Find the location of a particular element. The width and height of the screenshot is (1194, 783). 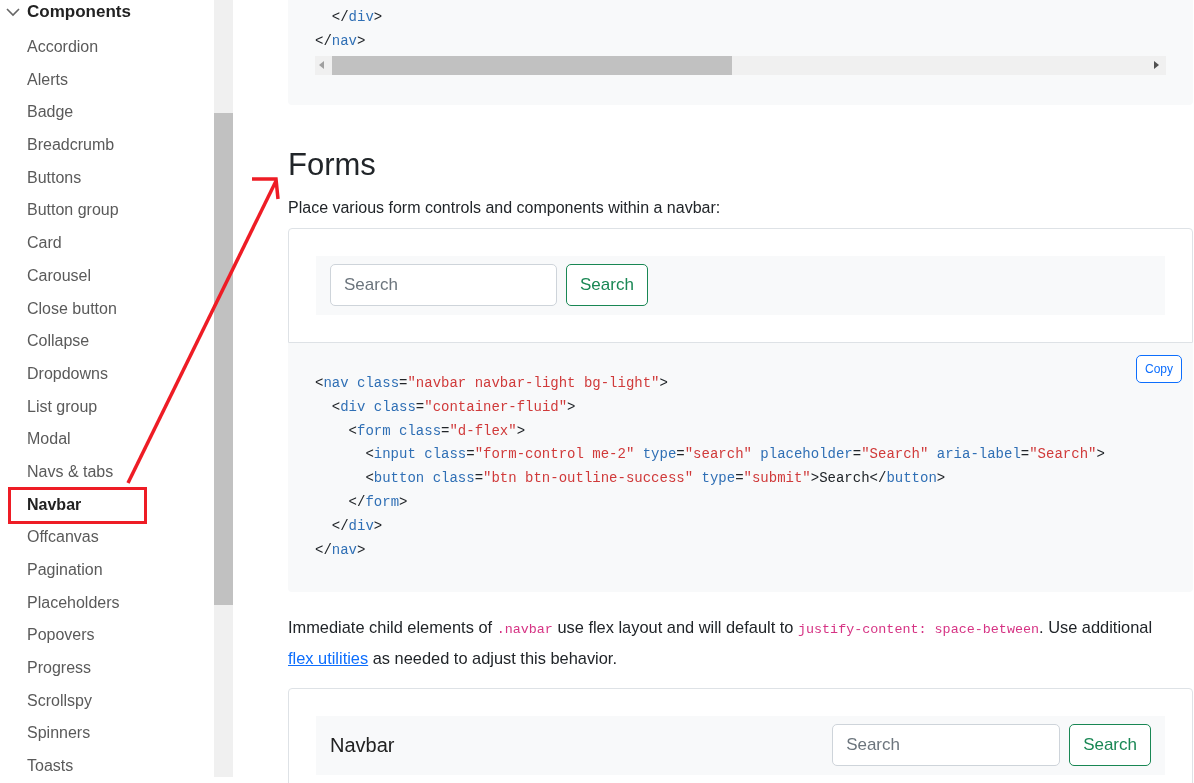

code-line: </form> is located at coordinates (378, 503).